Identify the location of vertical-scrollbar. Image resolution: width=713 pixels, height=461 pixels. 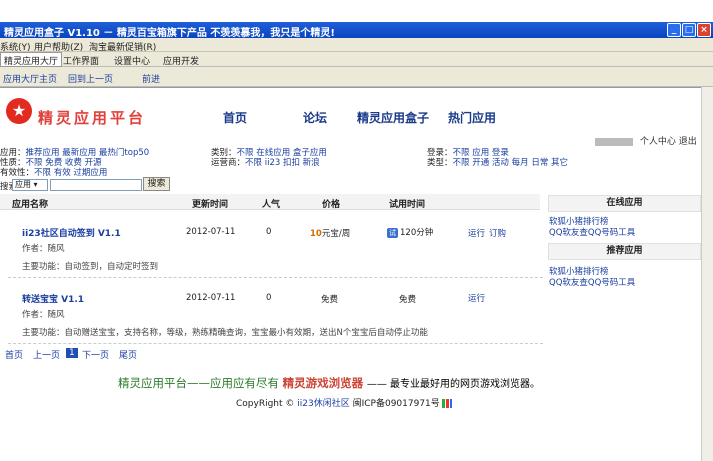
(707, 274).